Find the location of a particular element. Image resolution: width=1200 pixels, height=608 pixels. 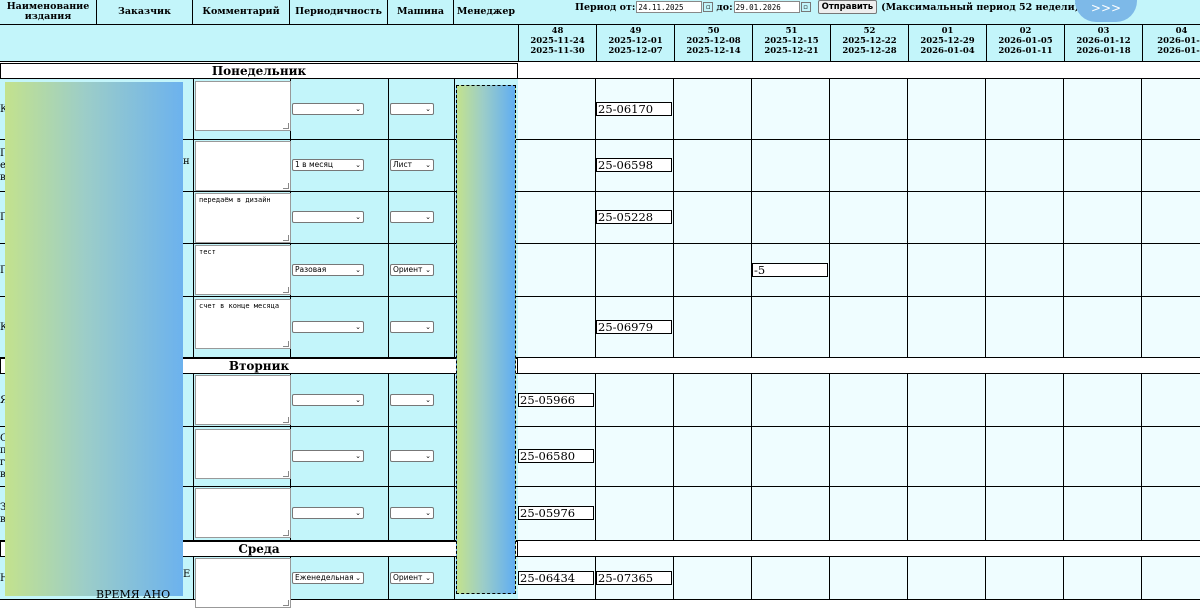

periodicity-select: Еженедельная ⌄ is located at coordinates (328, 577).